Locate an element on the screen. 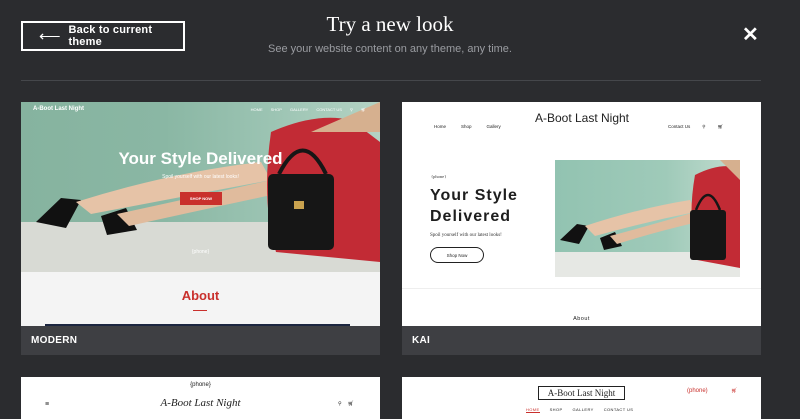  preview-nav-item: Shop is located at coordinates (466, 126).